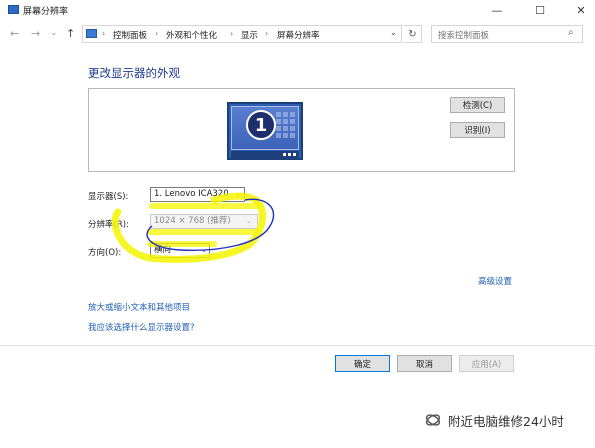 The image size is (595, 448). I want to click on apply-button: 应用(A), so click(486, 363).